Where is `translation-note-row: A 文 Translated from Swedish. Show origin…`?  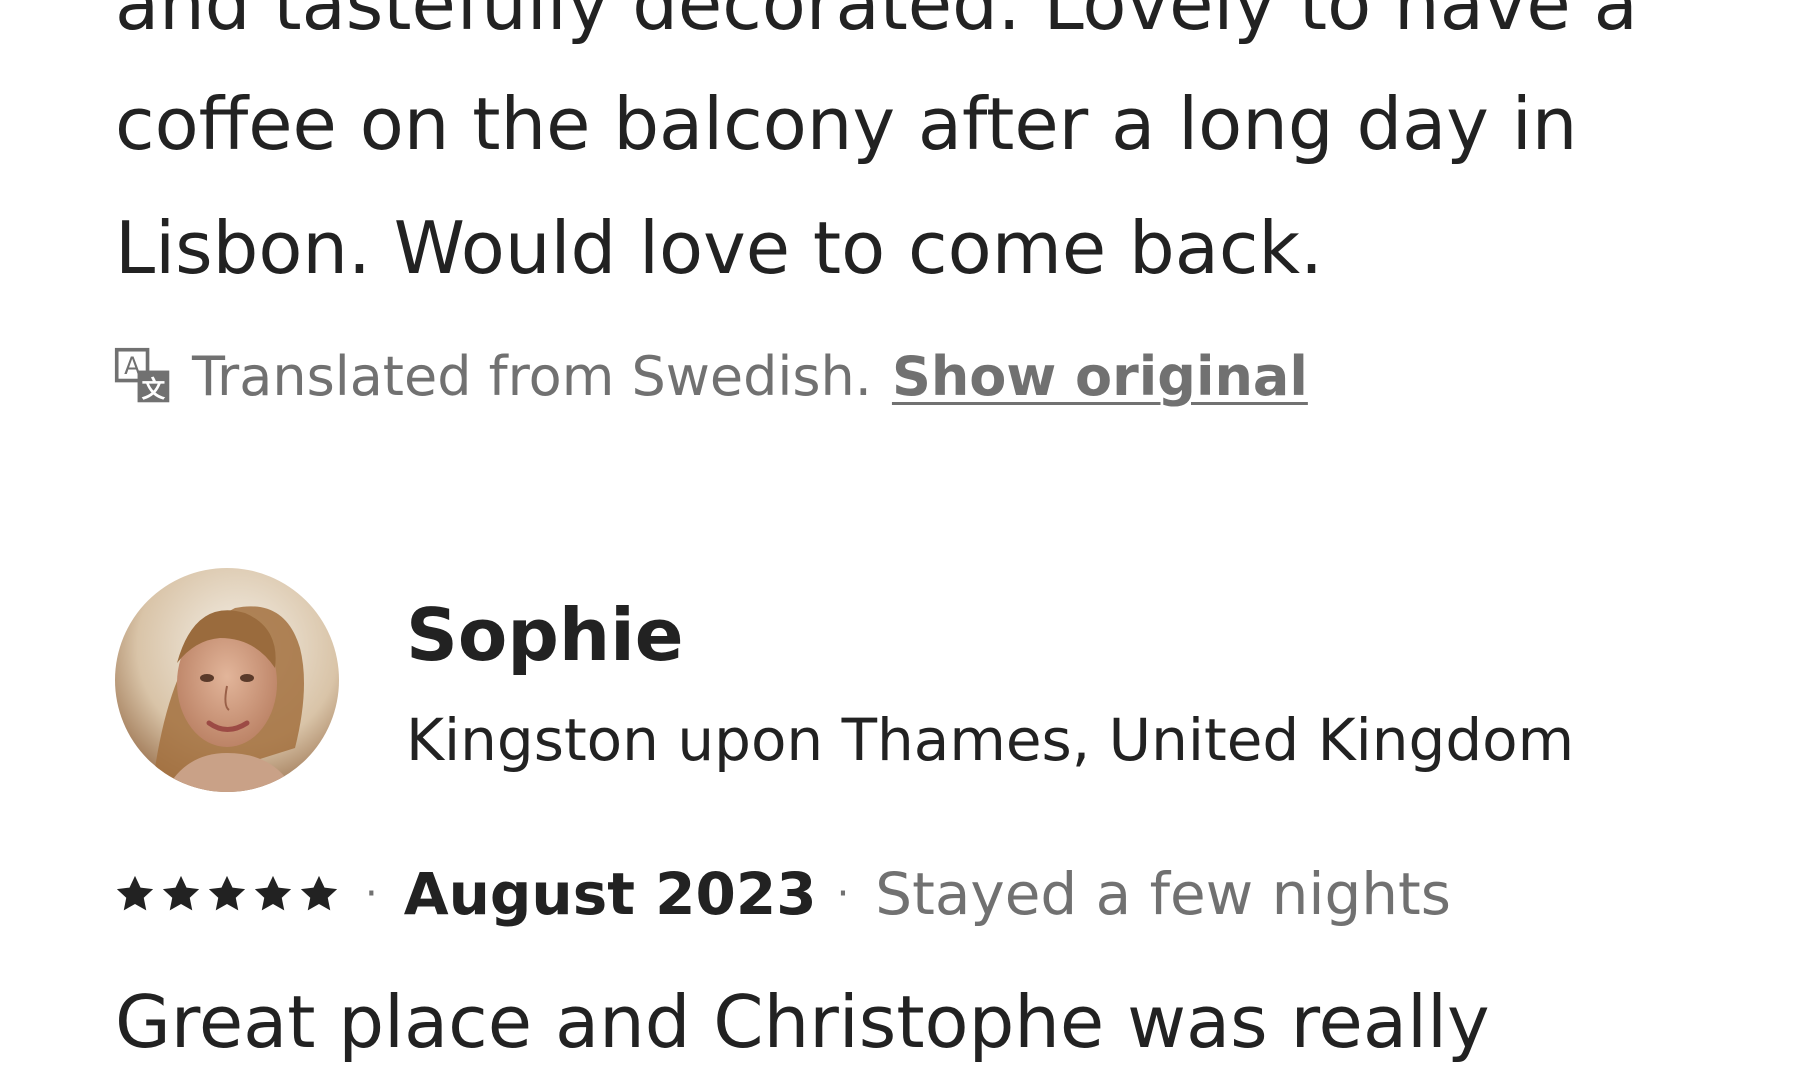 translation-note-row: A 文 Translated from Swedish. Show origin… is located at coordinates (711, 376).